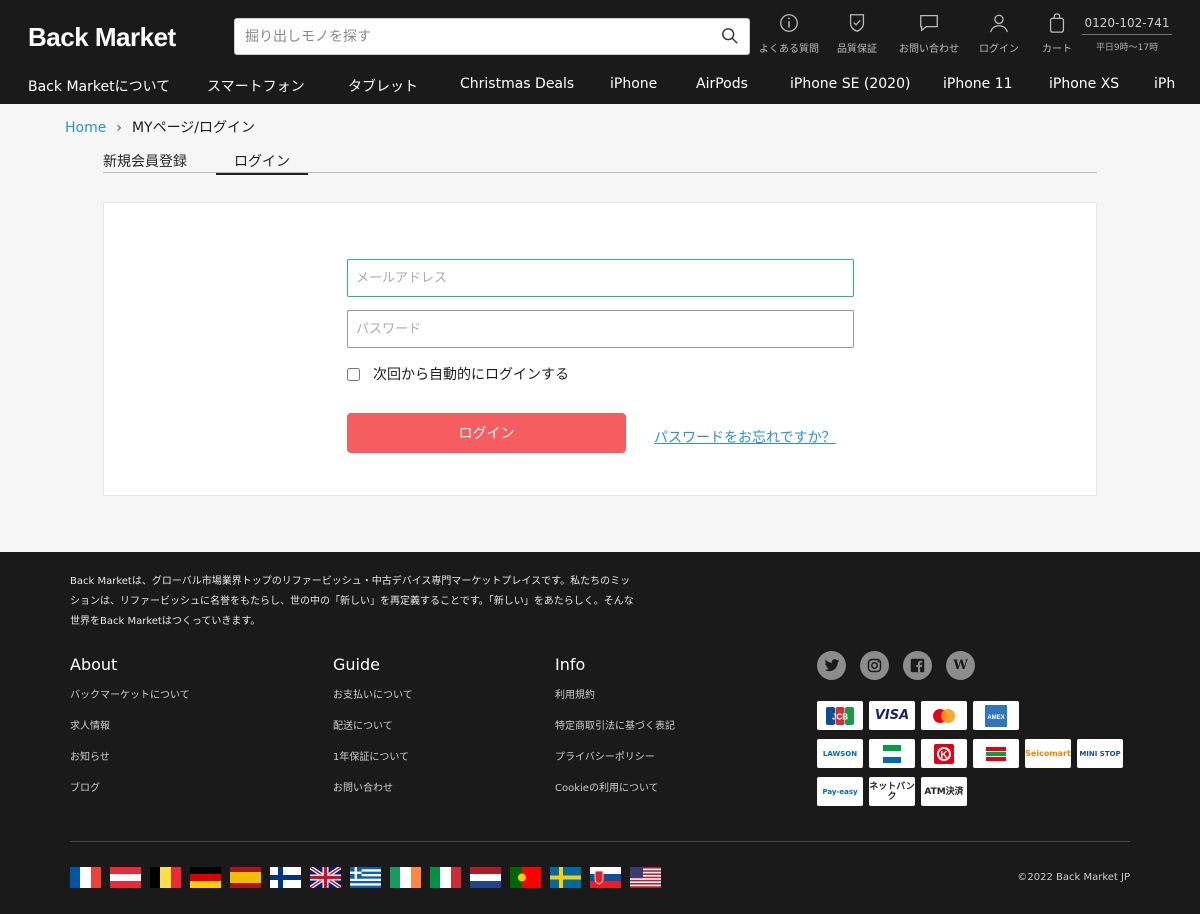  I want to click on shield-icon, so click(857, 23).